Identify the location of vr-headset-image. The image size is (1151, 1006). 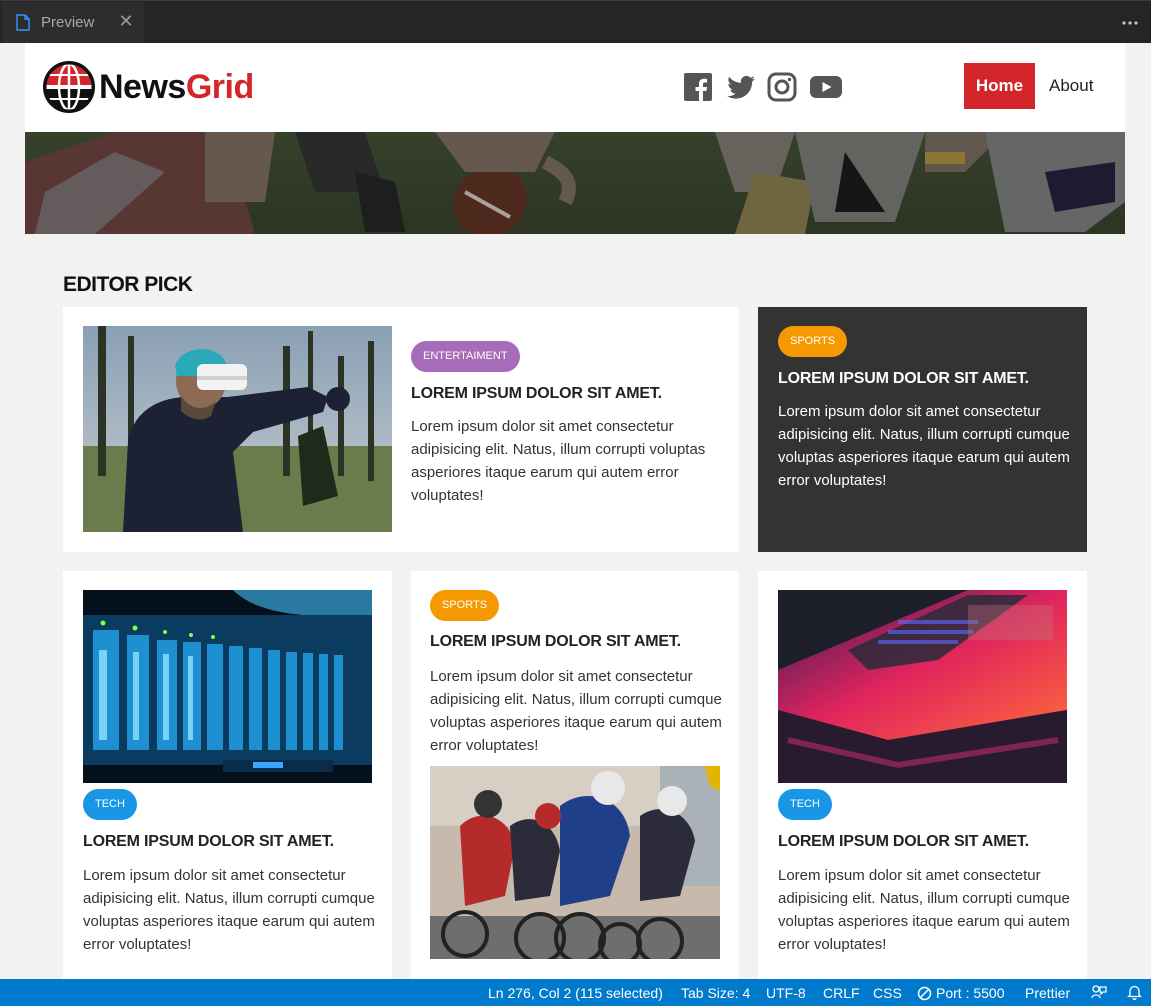
(237, 429).